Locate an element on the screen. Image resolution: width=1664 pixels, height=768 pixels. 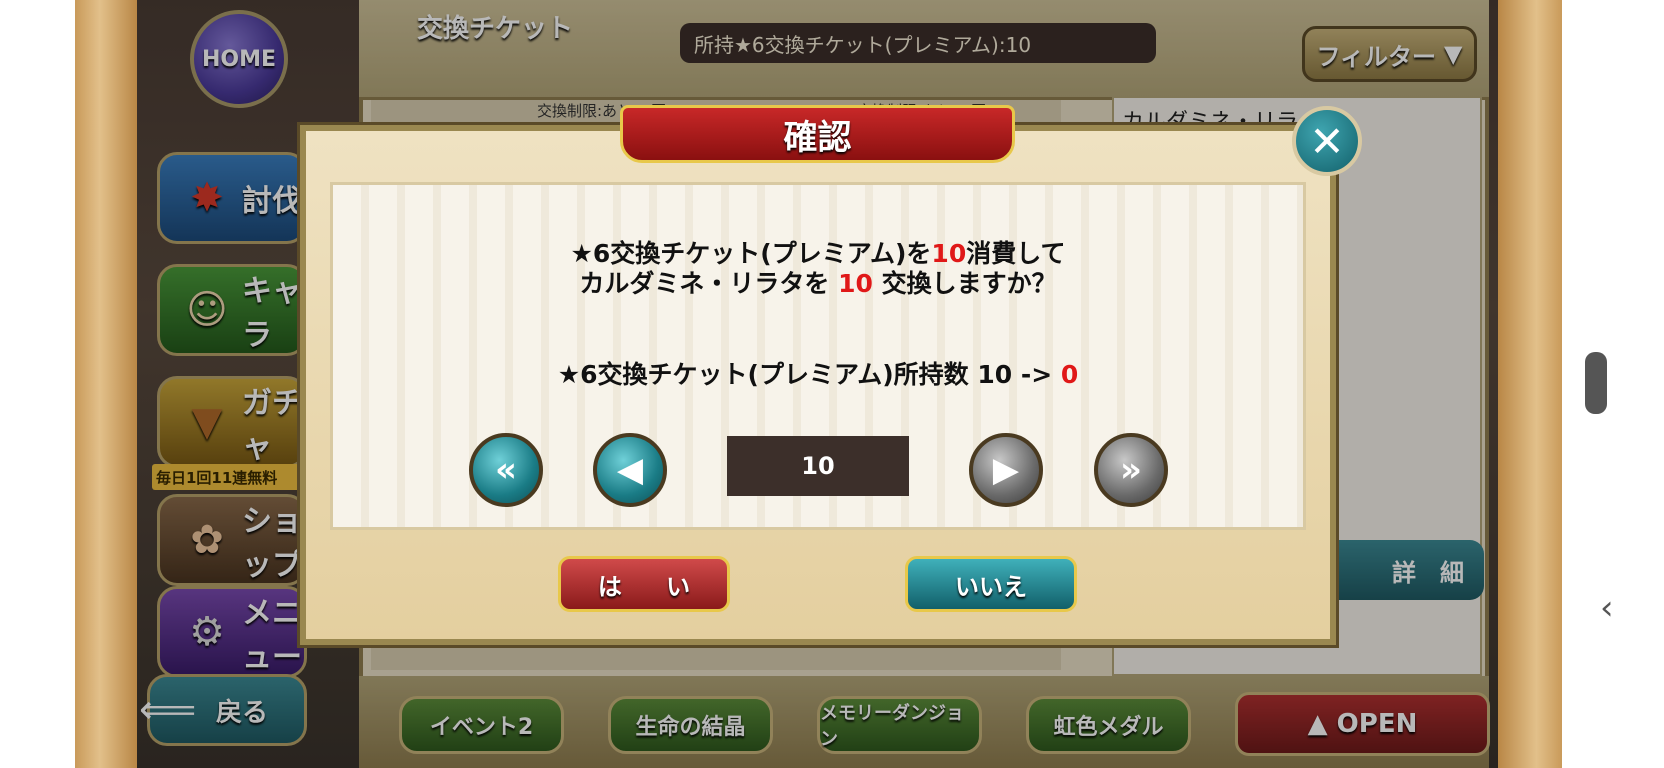
system-back-chevron-icon: ‹ is located at coordinates (1615, 608).